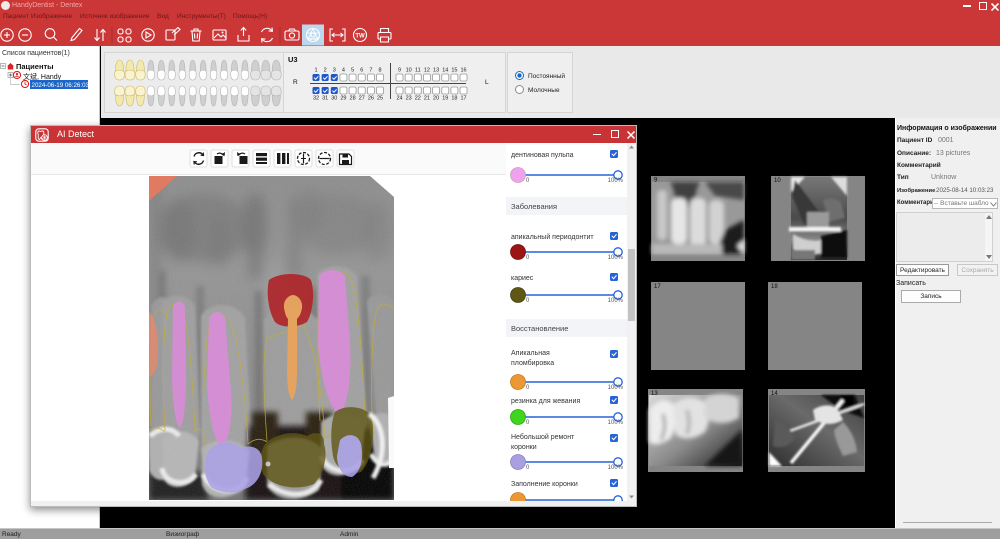 The width and height of the screenshot is (1000, 539). I want to click on svg-text: 32, so click(316, 99).